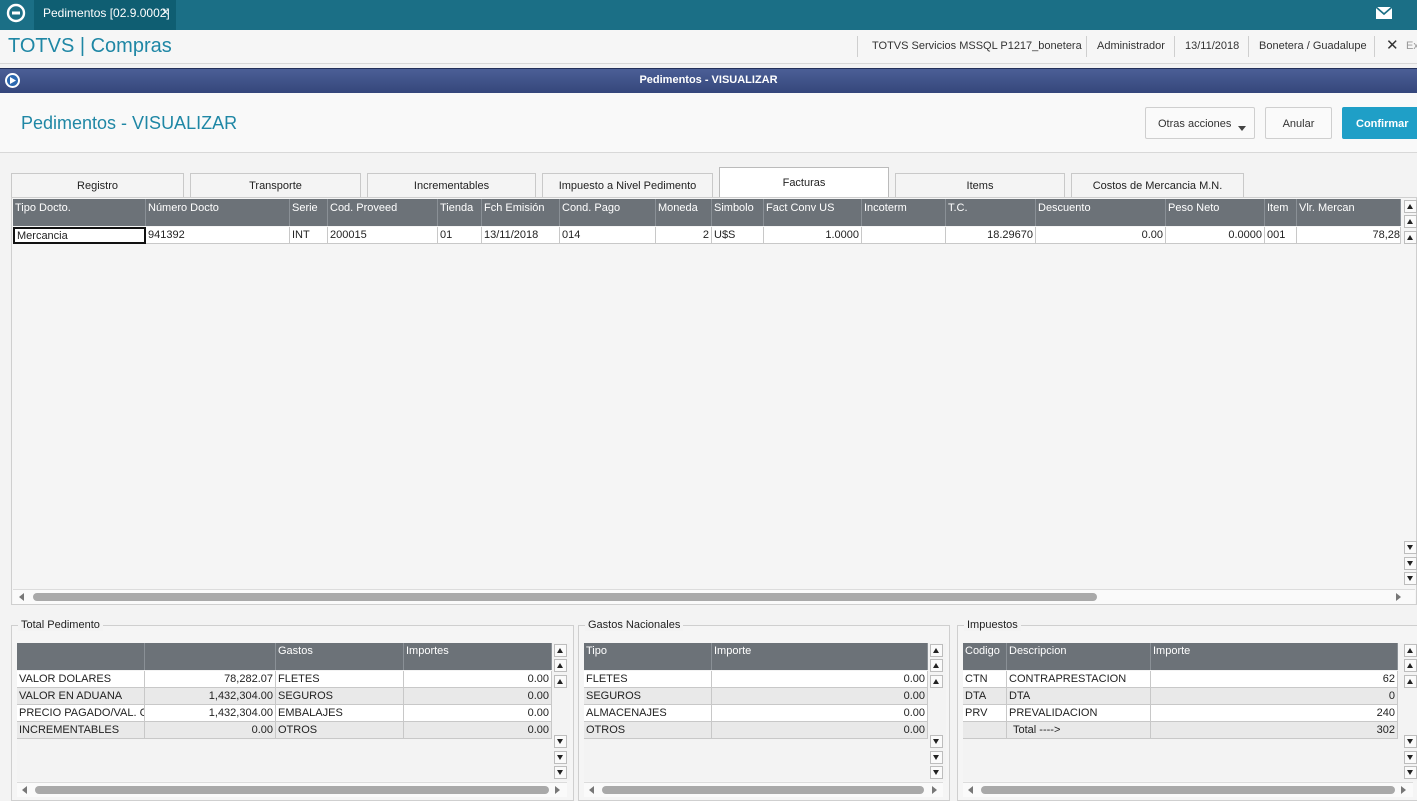 Image resolution: width=1417 pixels, height=801 pixels. I want to click on table-cell: PRV, so click(985, 713).